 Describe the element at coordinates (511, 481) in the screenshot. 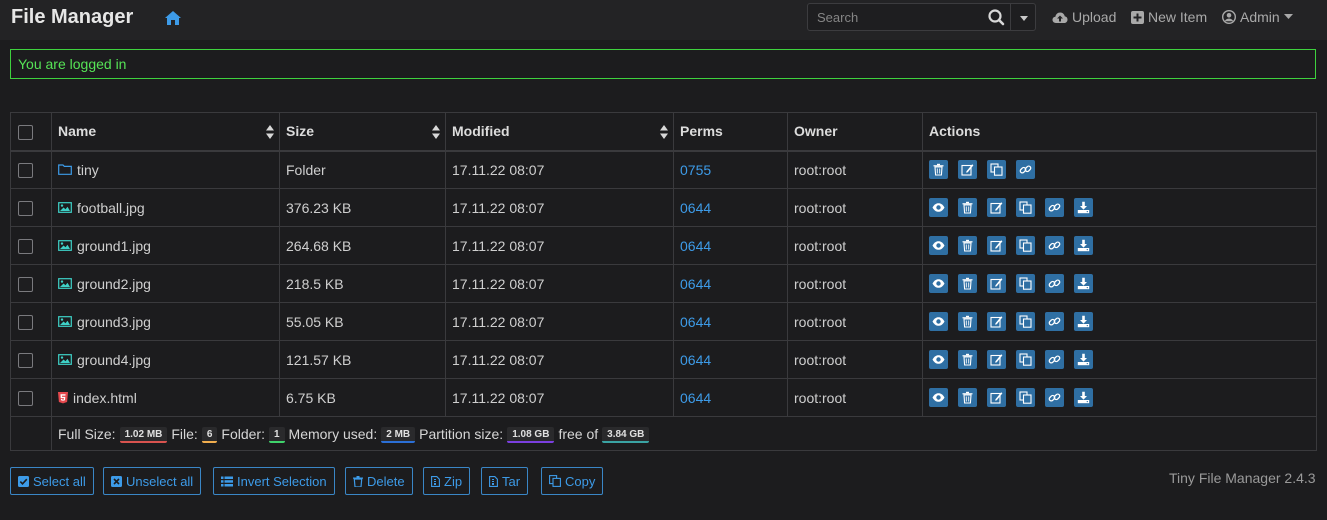

I see `tar-label: Tar` at that location.